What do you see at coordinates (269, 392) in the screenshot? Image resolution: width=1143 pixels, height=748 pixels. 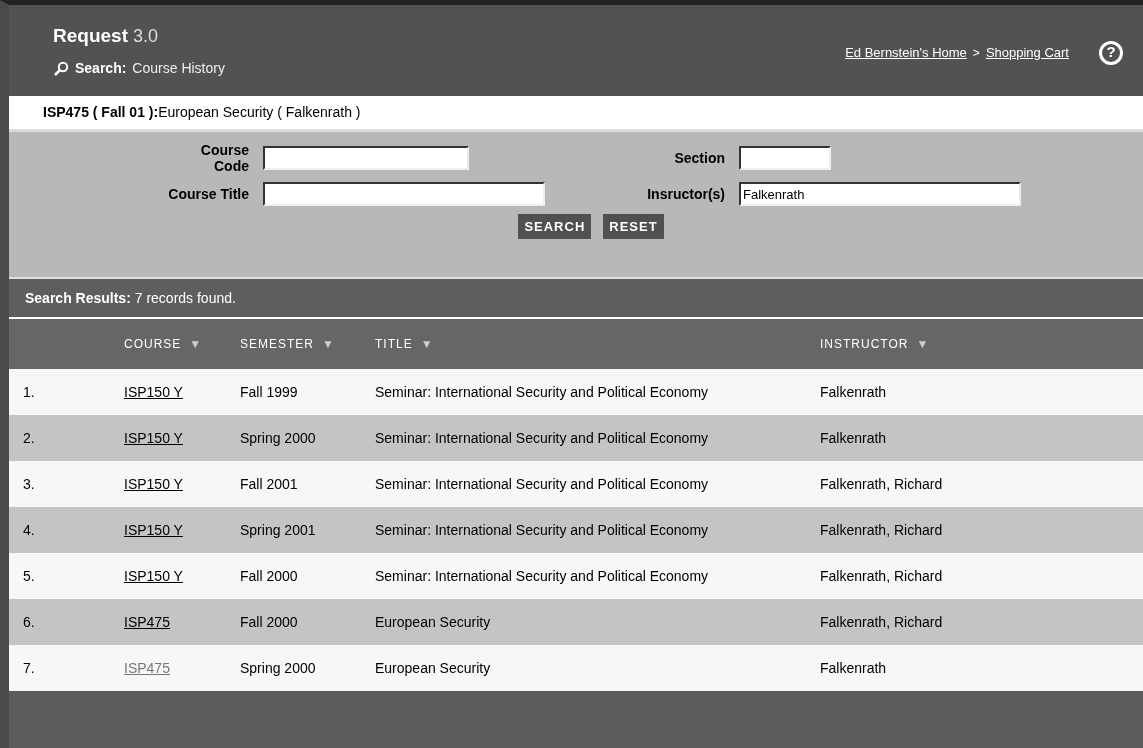 I see `table-cell-text: Fall 1999` at bounding box center [269, 392].